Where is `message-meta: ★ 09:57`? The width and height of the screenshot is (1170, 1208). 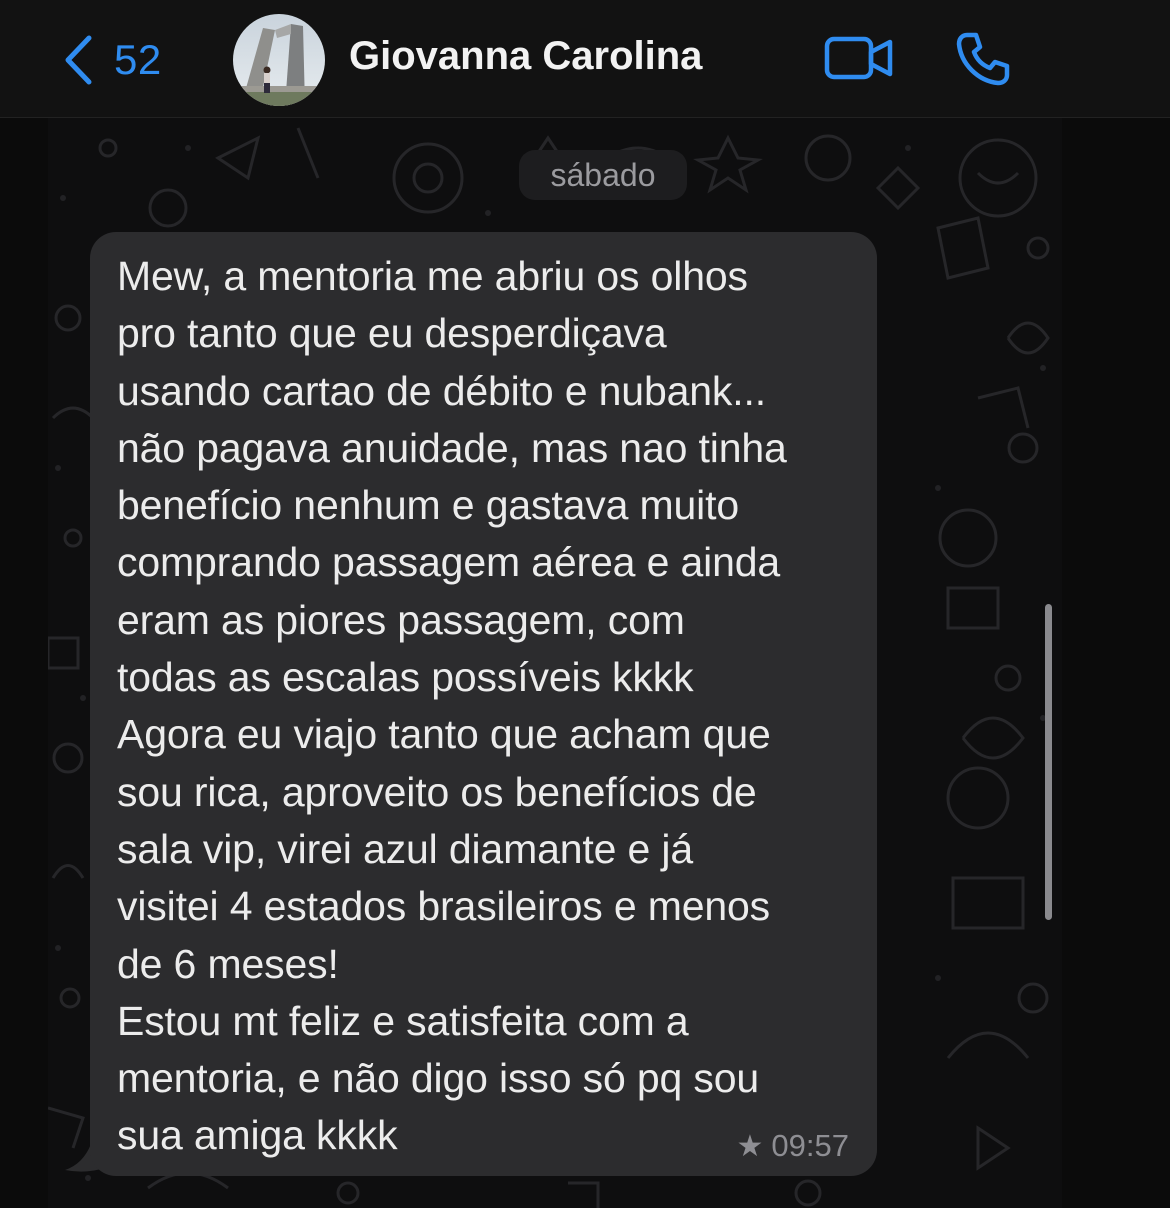
message-meta: ★ 09:57 is located at coordinates (793, 1146).